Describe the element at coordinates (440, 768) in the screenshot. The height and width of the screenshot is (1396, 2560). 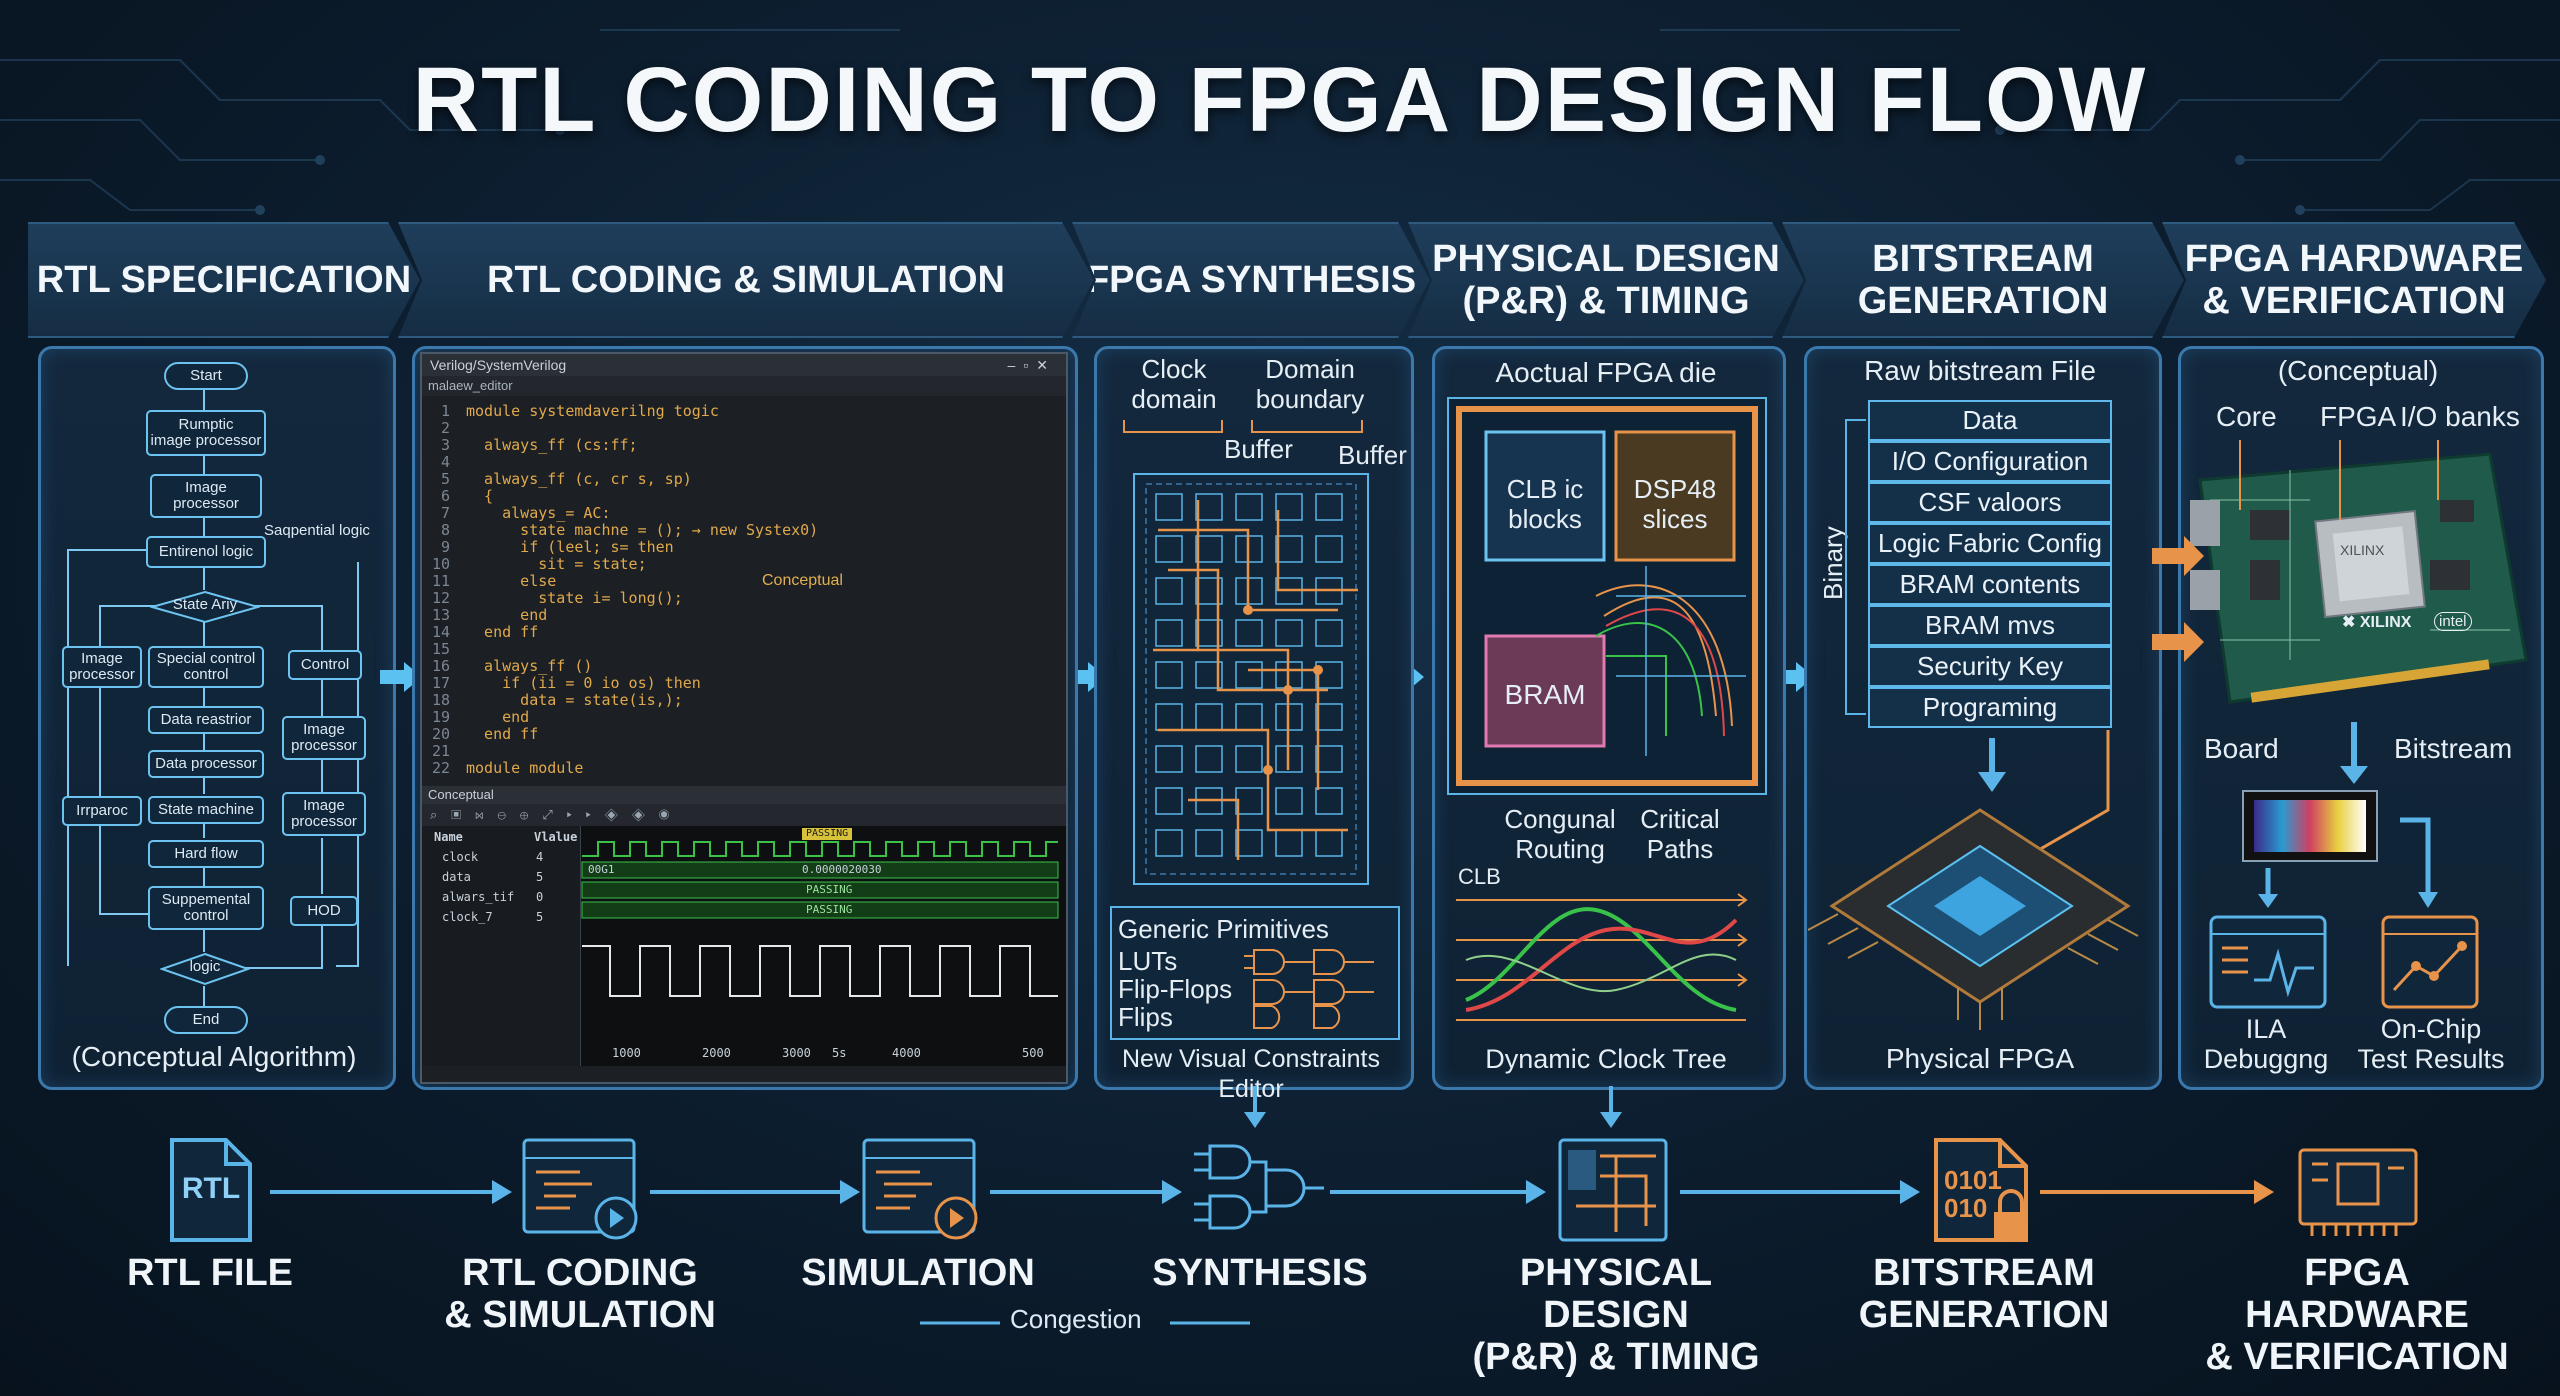
I see `line-number: 22` at that location.